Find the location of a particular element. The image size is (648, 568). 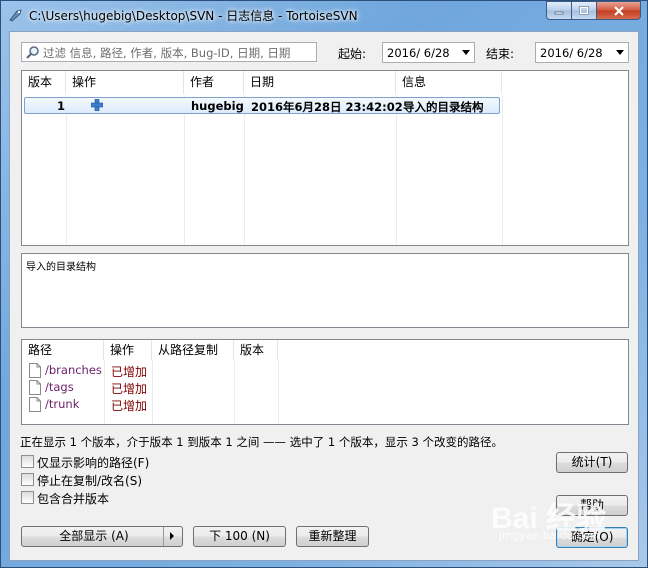

row-message: 导入的目录结构 is located at coordinates (443, 107).